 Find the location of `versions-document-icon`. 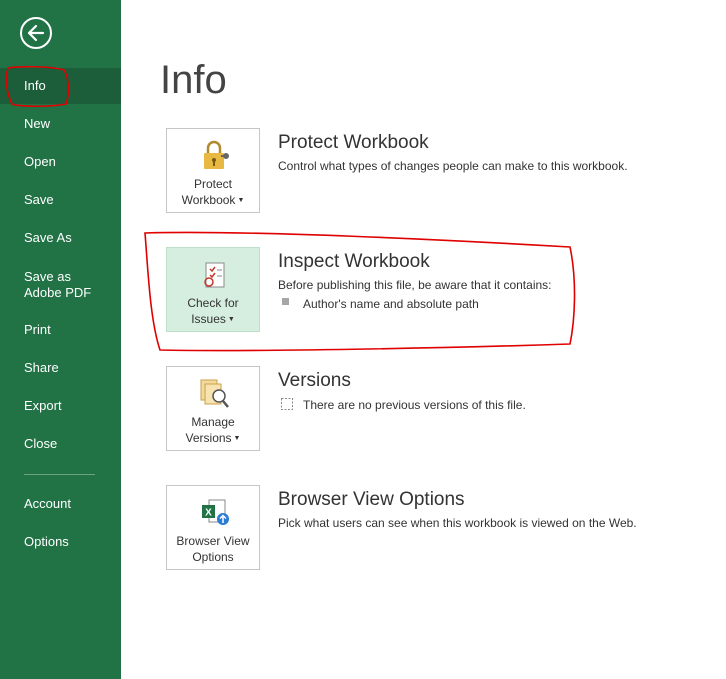

versions-document-icon is located at coordinates (214, 393).